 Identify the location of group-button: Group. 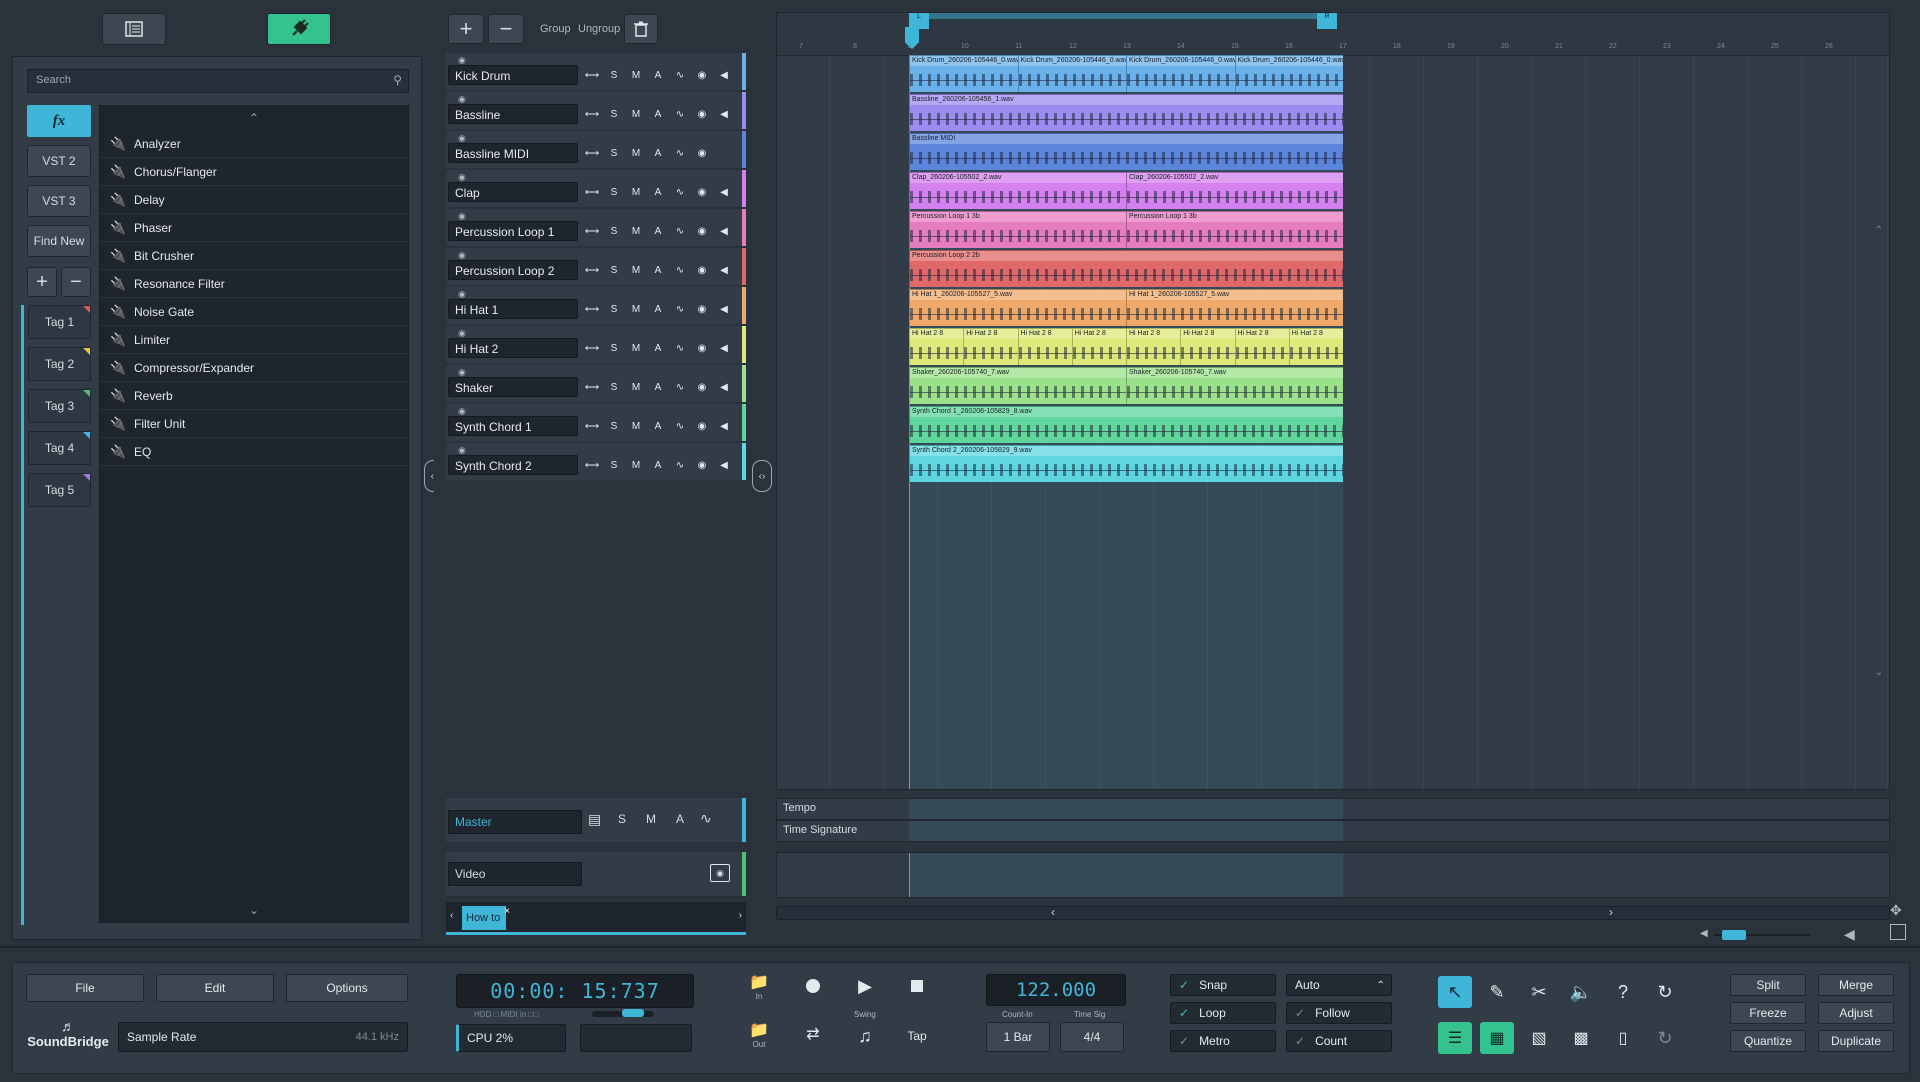
(555, 29).